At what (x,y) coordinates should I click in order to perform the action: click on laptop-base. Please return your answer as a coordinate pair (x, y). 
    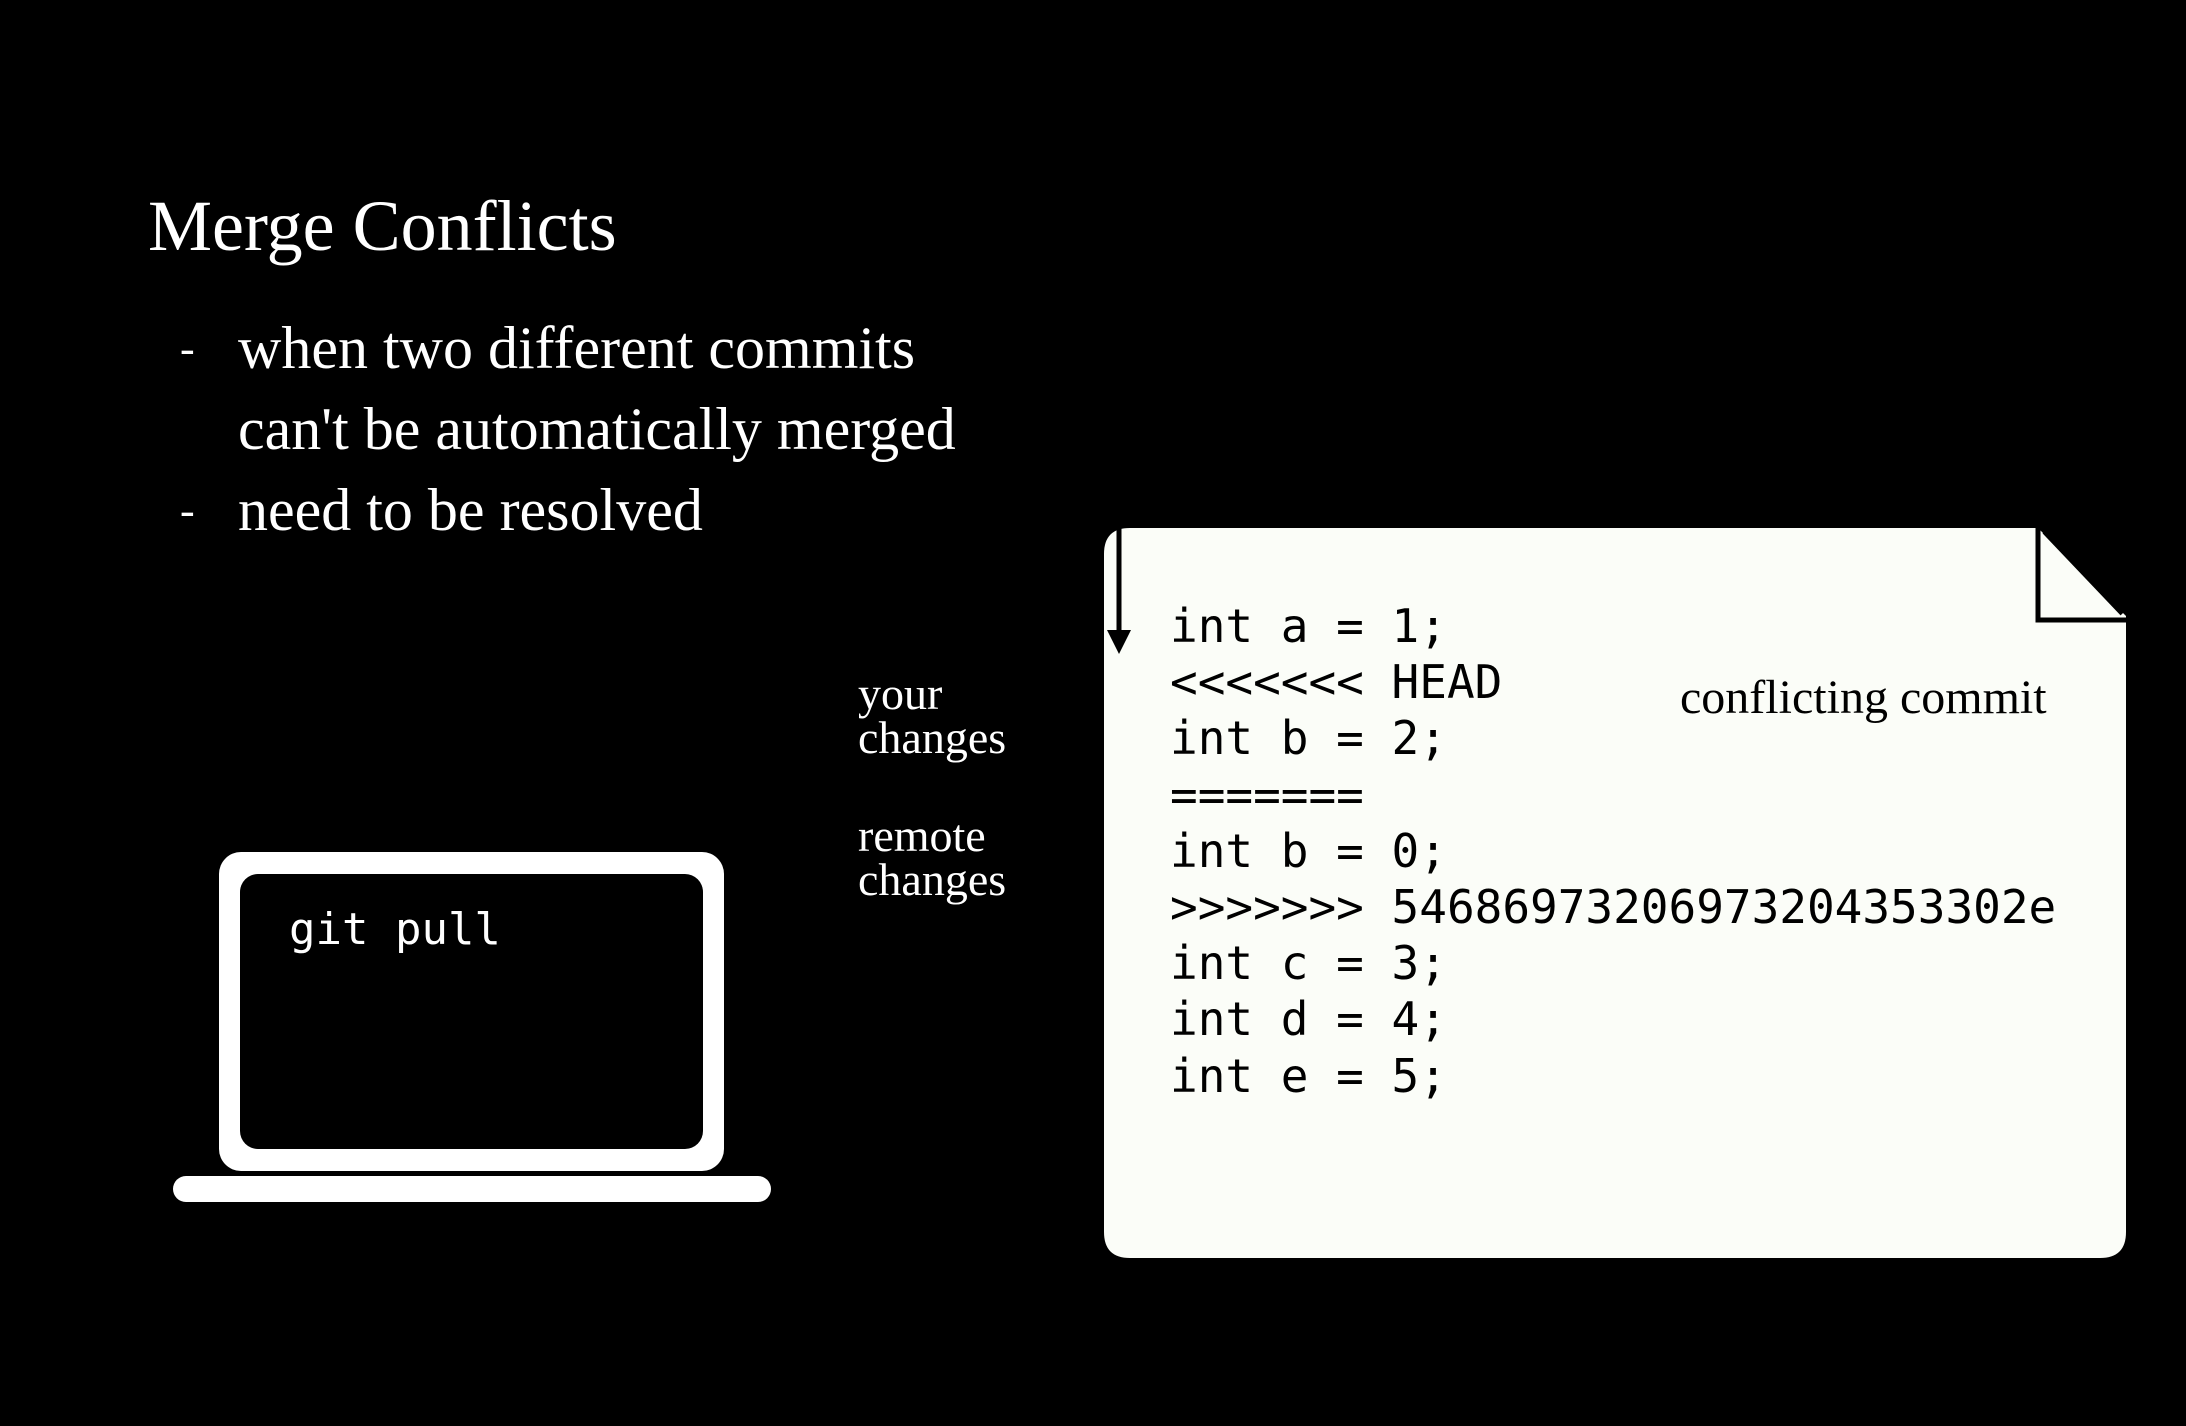
    Looking at the image, I should click on (472, 1189).